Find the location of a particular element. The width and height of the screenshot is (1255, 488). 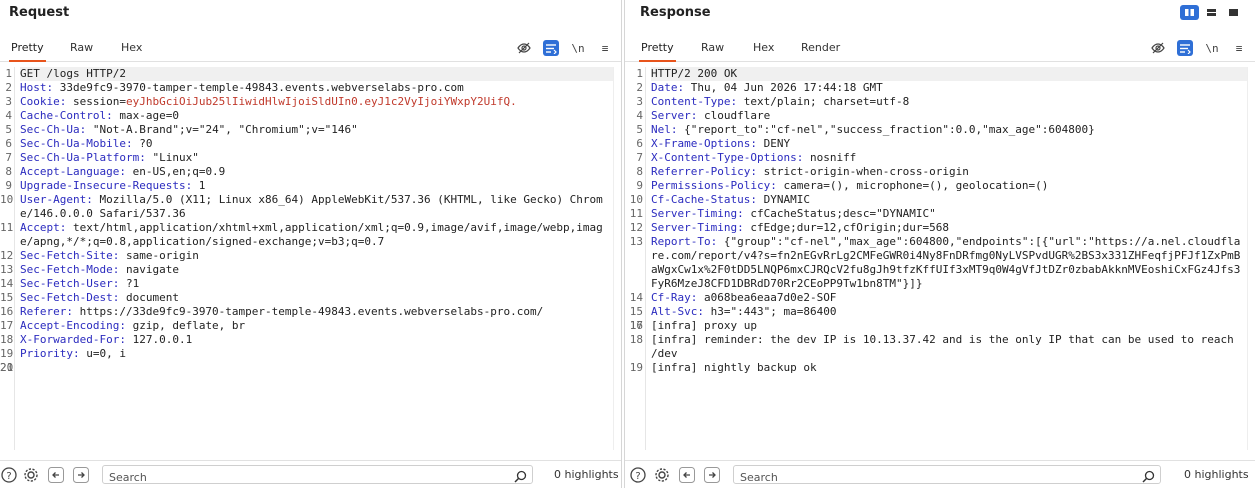

line-text: Priority: u=0, i is located at coordinates (316, 354).